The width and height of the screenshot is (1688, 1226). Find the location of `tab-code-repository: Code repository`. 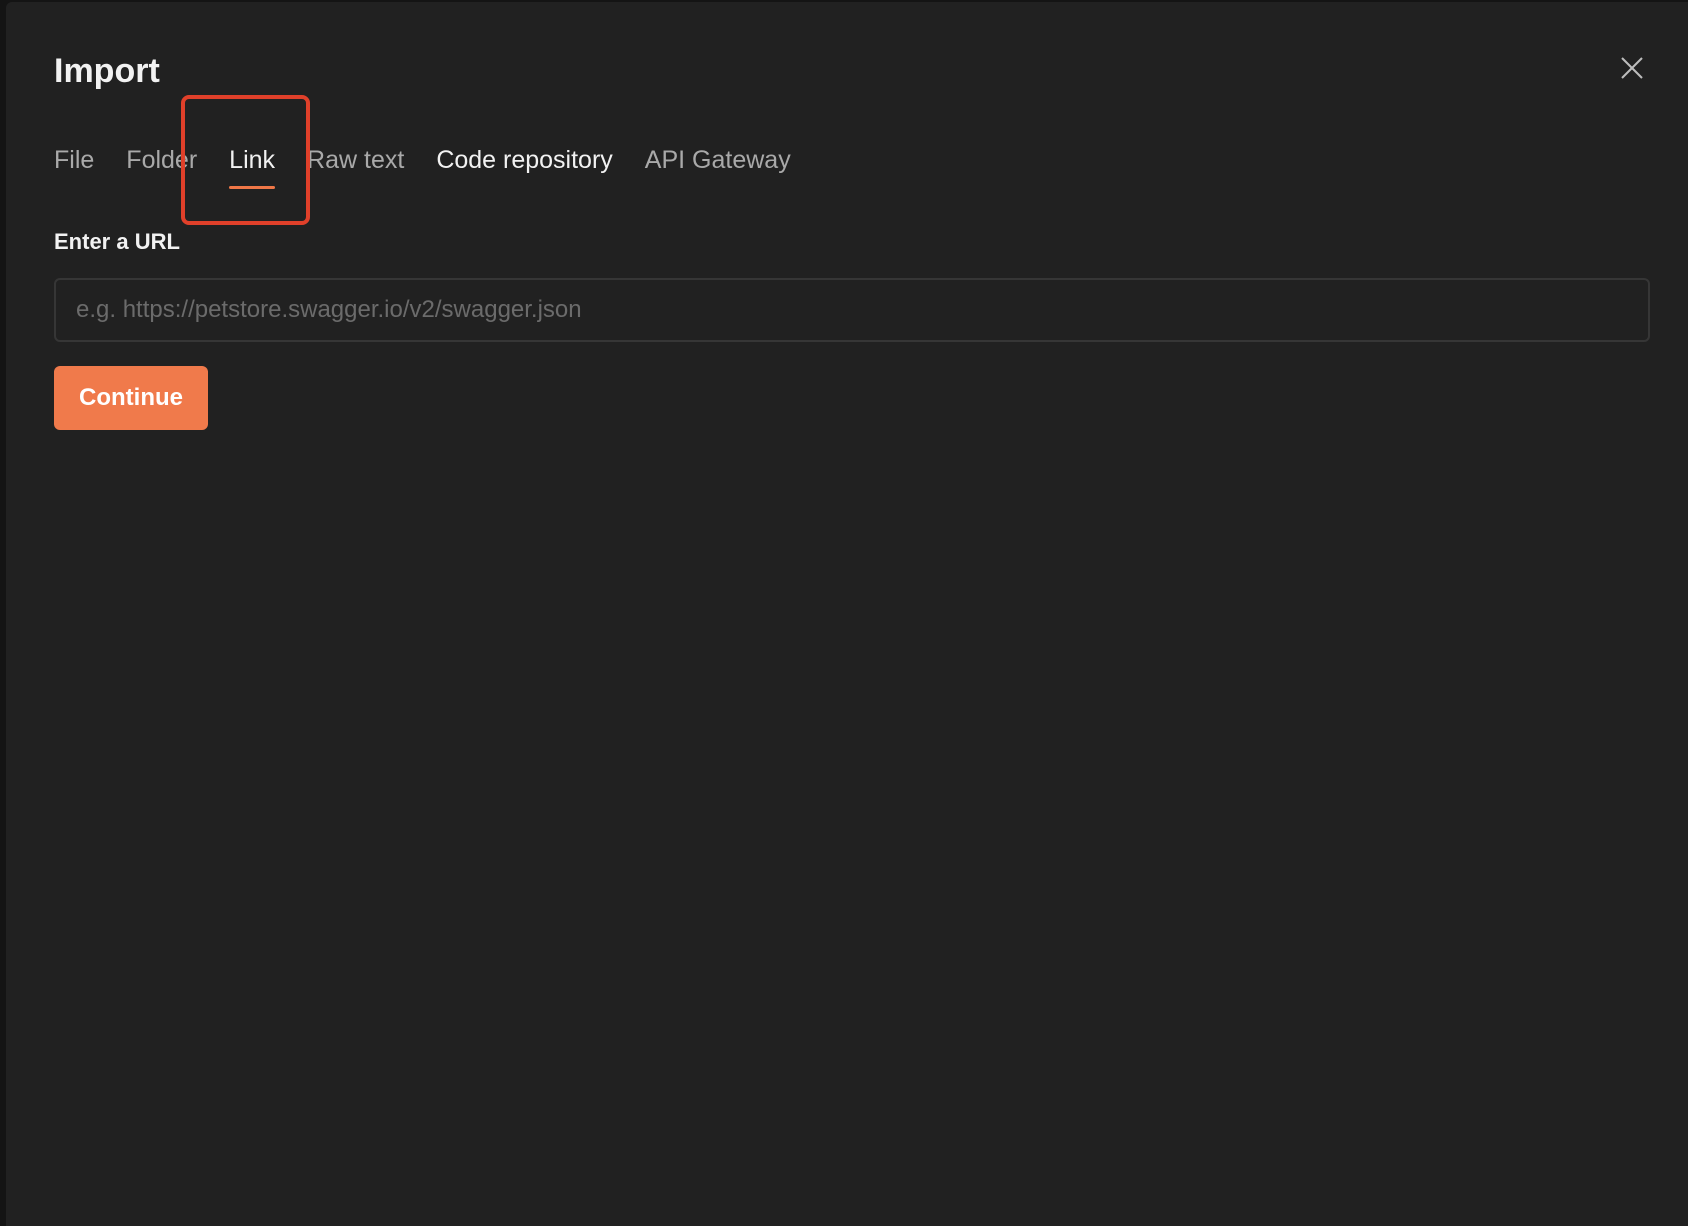

tab-code-repository: Code repository is located at coordinates (524, 167).